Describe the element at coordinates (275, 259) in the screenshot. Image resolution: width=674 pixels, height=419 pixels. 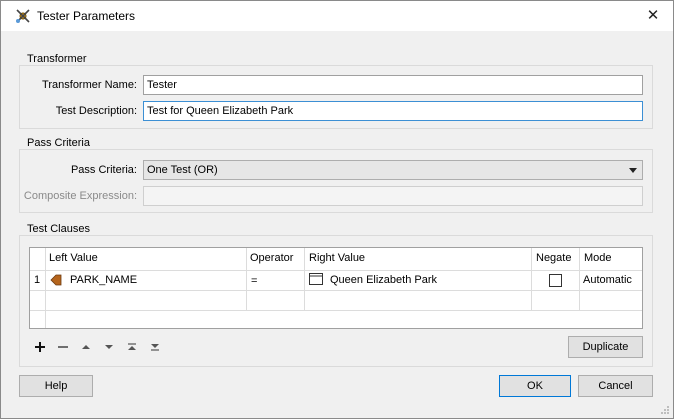
I see `column-header-operator: Operator` at that location.